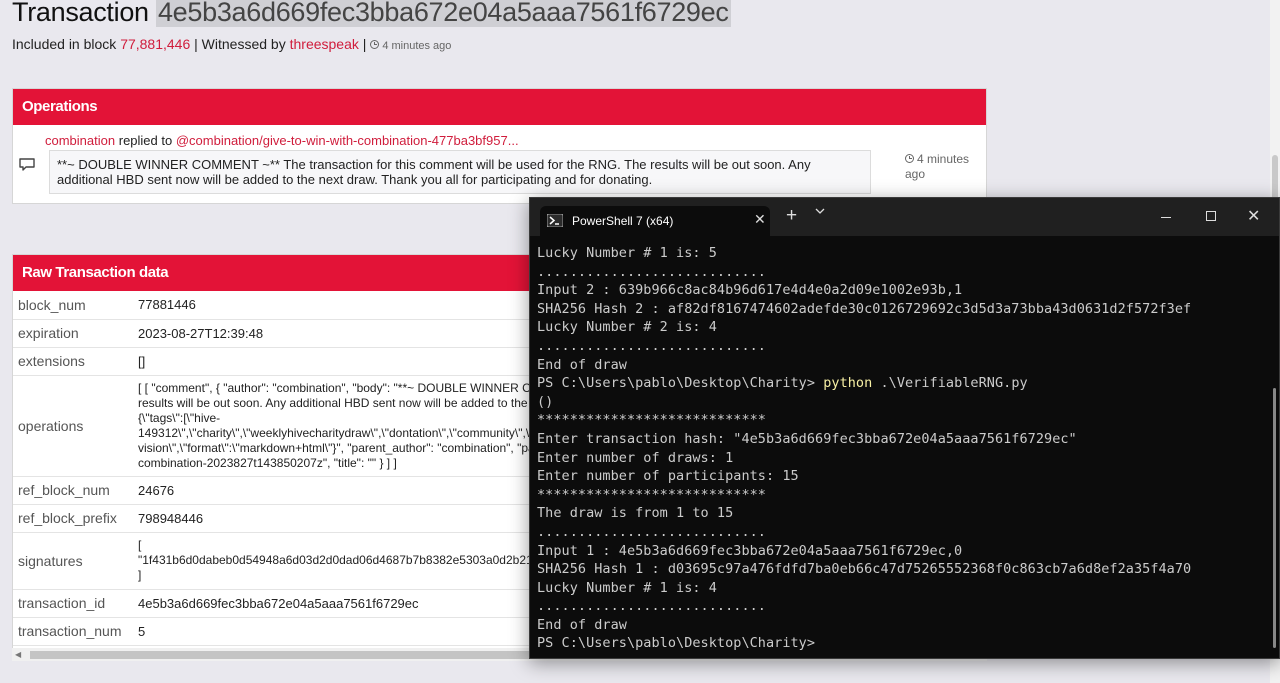 This screenshot has height=683, width=1280. Describe the element at coordinates (668, 476) in the screenshot. I see `terminal-line: Enter number of participants: 15` at that location.